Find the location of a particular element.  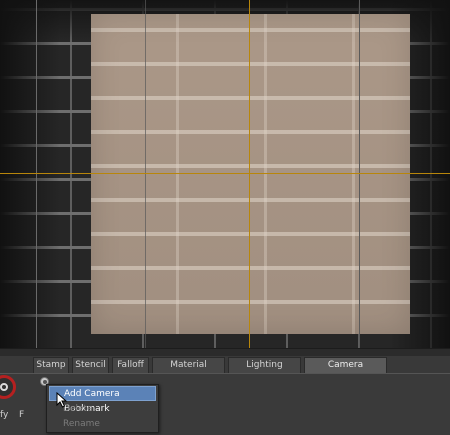

viewport-center-guide-horizontal is located at coordinates (225, 173).